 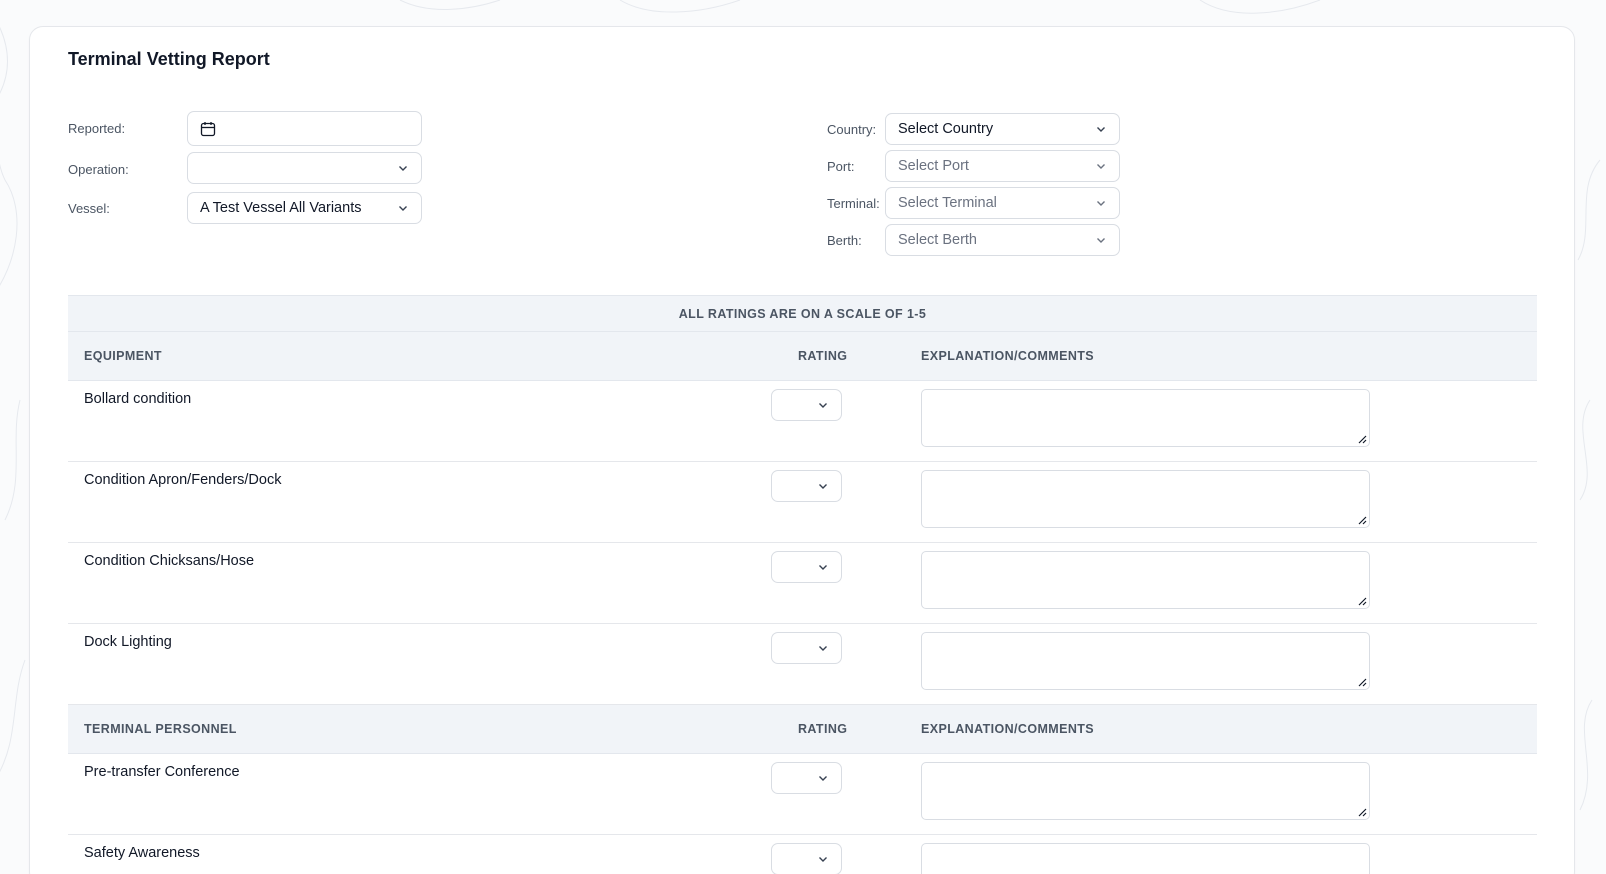 What do you see at coordinates (852, 129) in the screenshot?
I see `country-label: Country:` at bounding box center [852, 129].